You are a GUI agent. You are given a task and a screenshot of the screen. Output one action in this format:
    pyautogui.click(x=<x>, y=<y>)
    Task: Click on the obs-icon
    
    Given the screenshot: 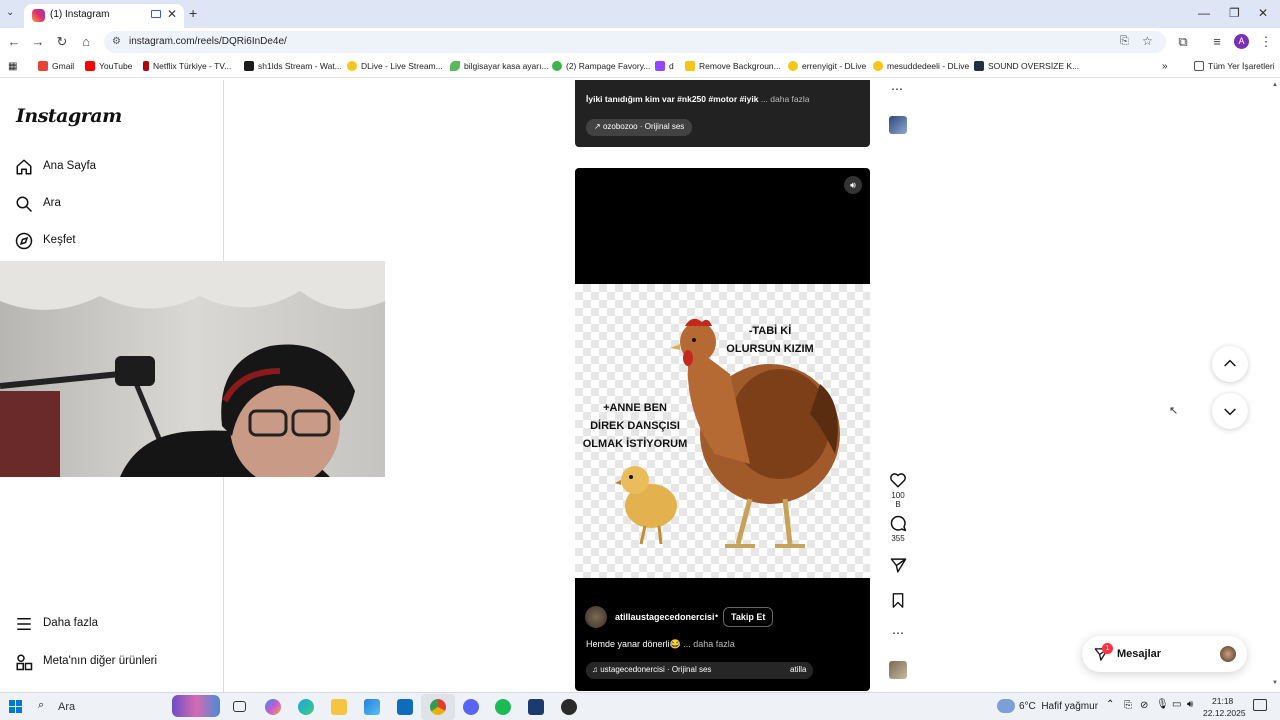 What is the action you would take?
    pyautogui.click(x=569, y=707)
    